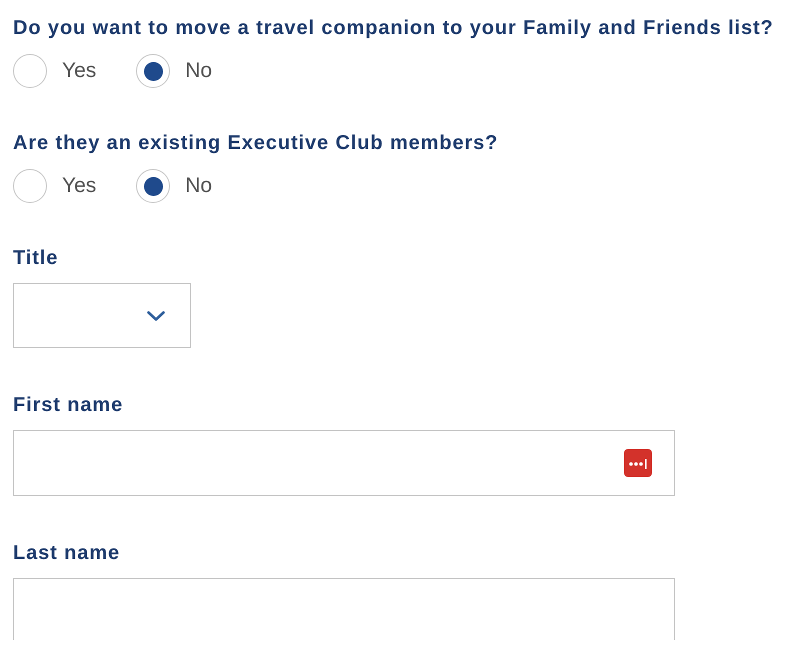 Image resolution: width=800 pixels, height=653 pixels. I want to click on ellipsis-icon, so click(638, 463).